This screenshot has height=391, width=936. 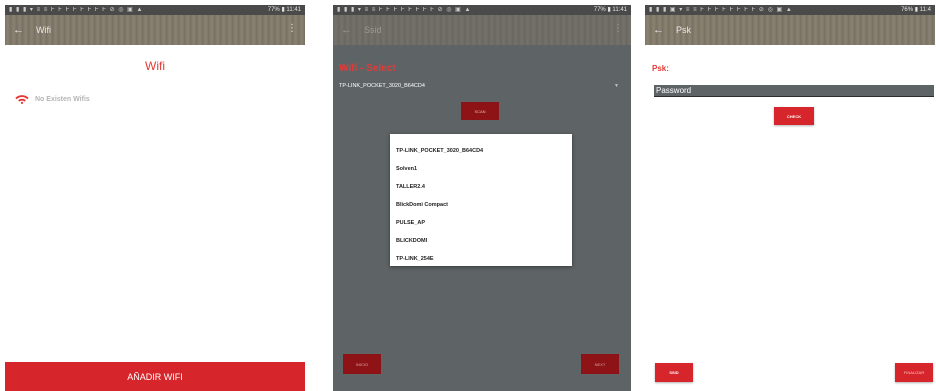 I want to click on app-bar: ← Psk, so click(x=790, y=30).